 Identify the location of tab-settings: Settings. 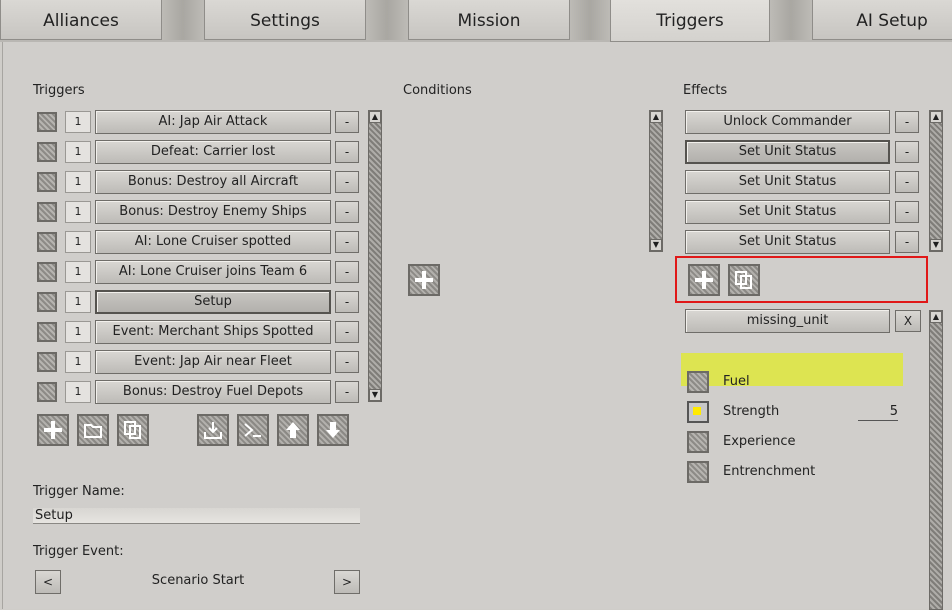
(285, 20).